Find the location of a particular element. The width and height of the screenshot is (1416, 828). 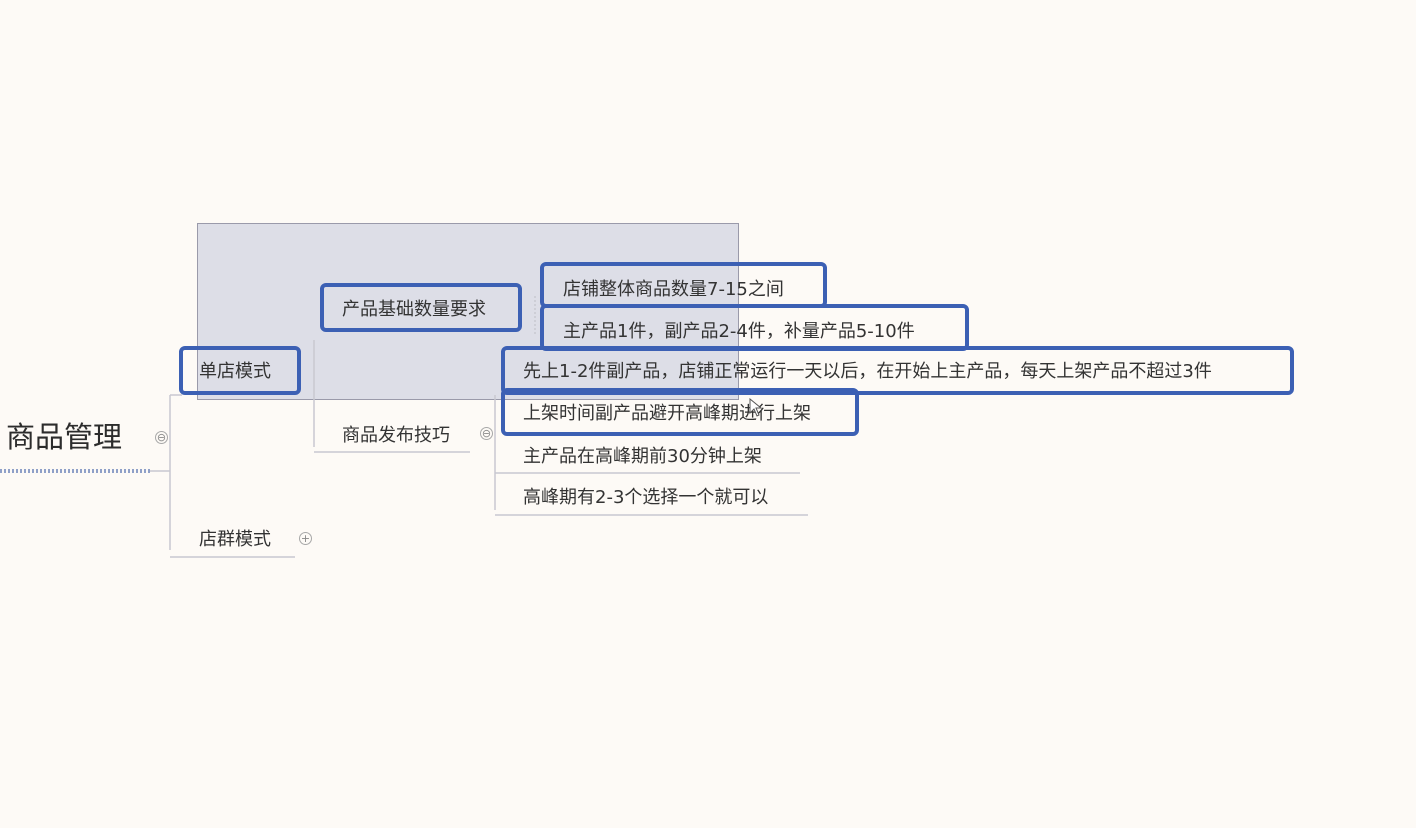

topic-leaf: 上架时间副产品避开高峰期进行上架 is located at coordinates (667, 414).